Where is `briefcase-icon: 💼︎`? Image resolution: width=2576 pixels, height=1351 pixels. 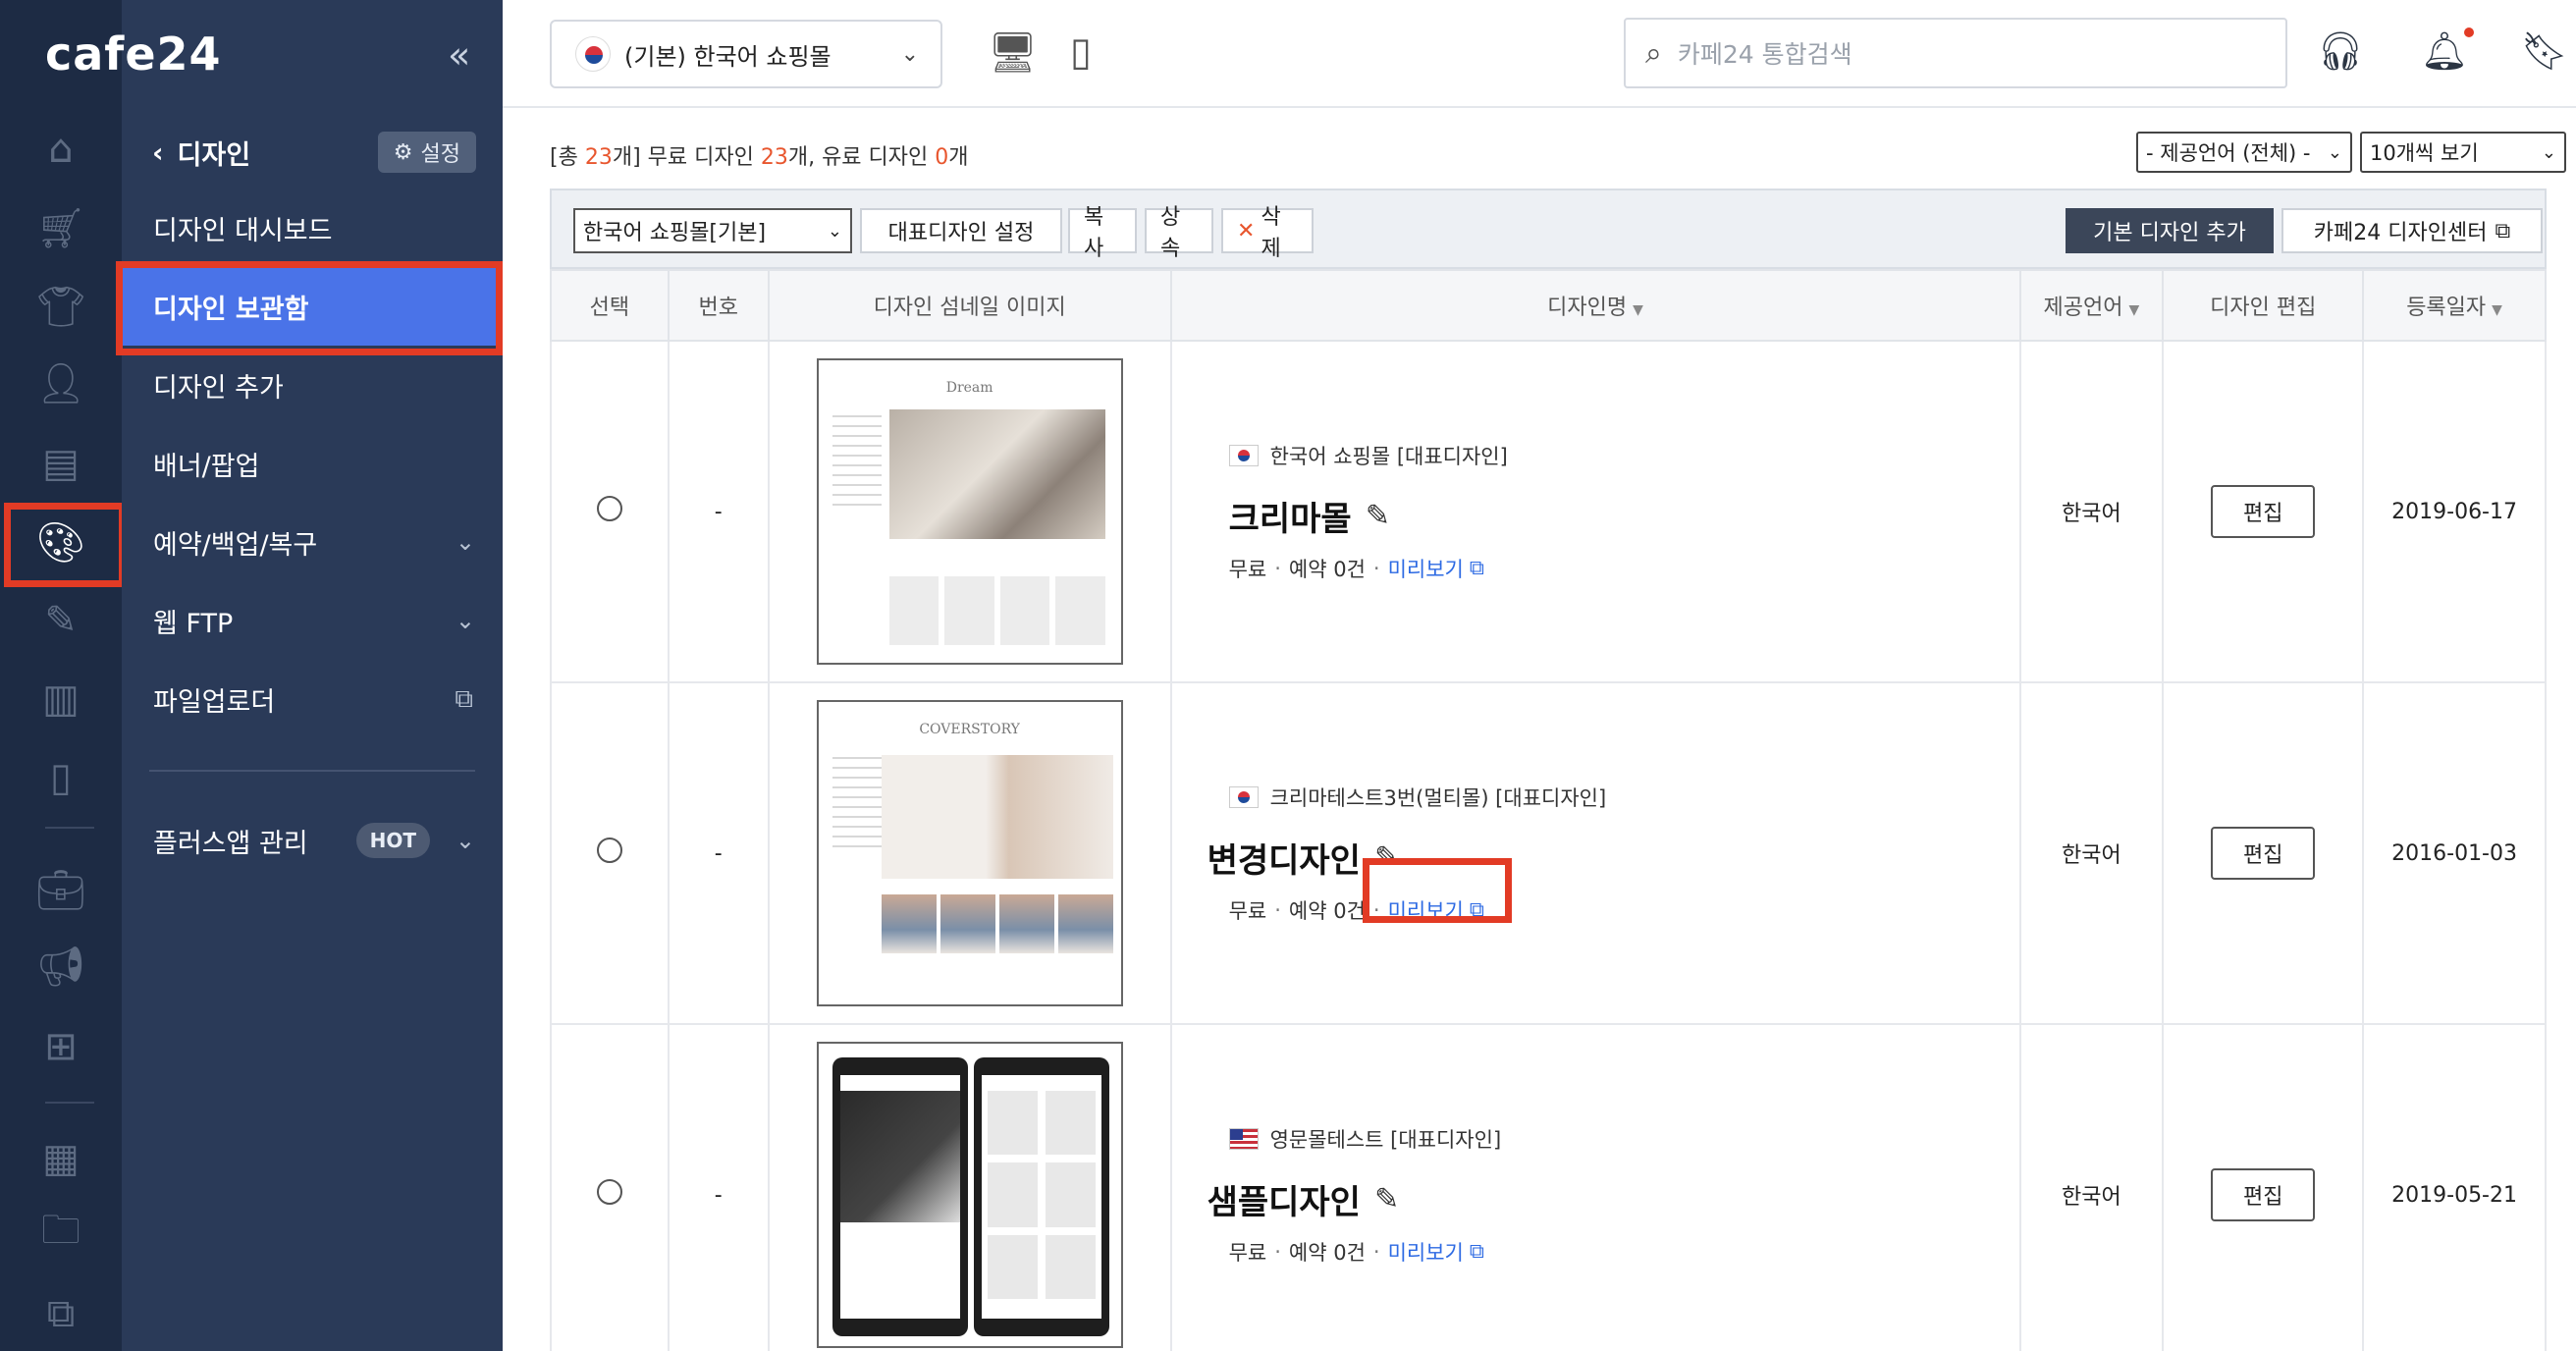
briefcase-icon: 💼︎ is located at coordinates (61, 889).